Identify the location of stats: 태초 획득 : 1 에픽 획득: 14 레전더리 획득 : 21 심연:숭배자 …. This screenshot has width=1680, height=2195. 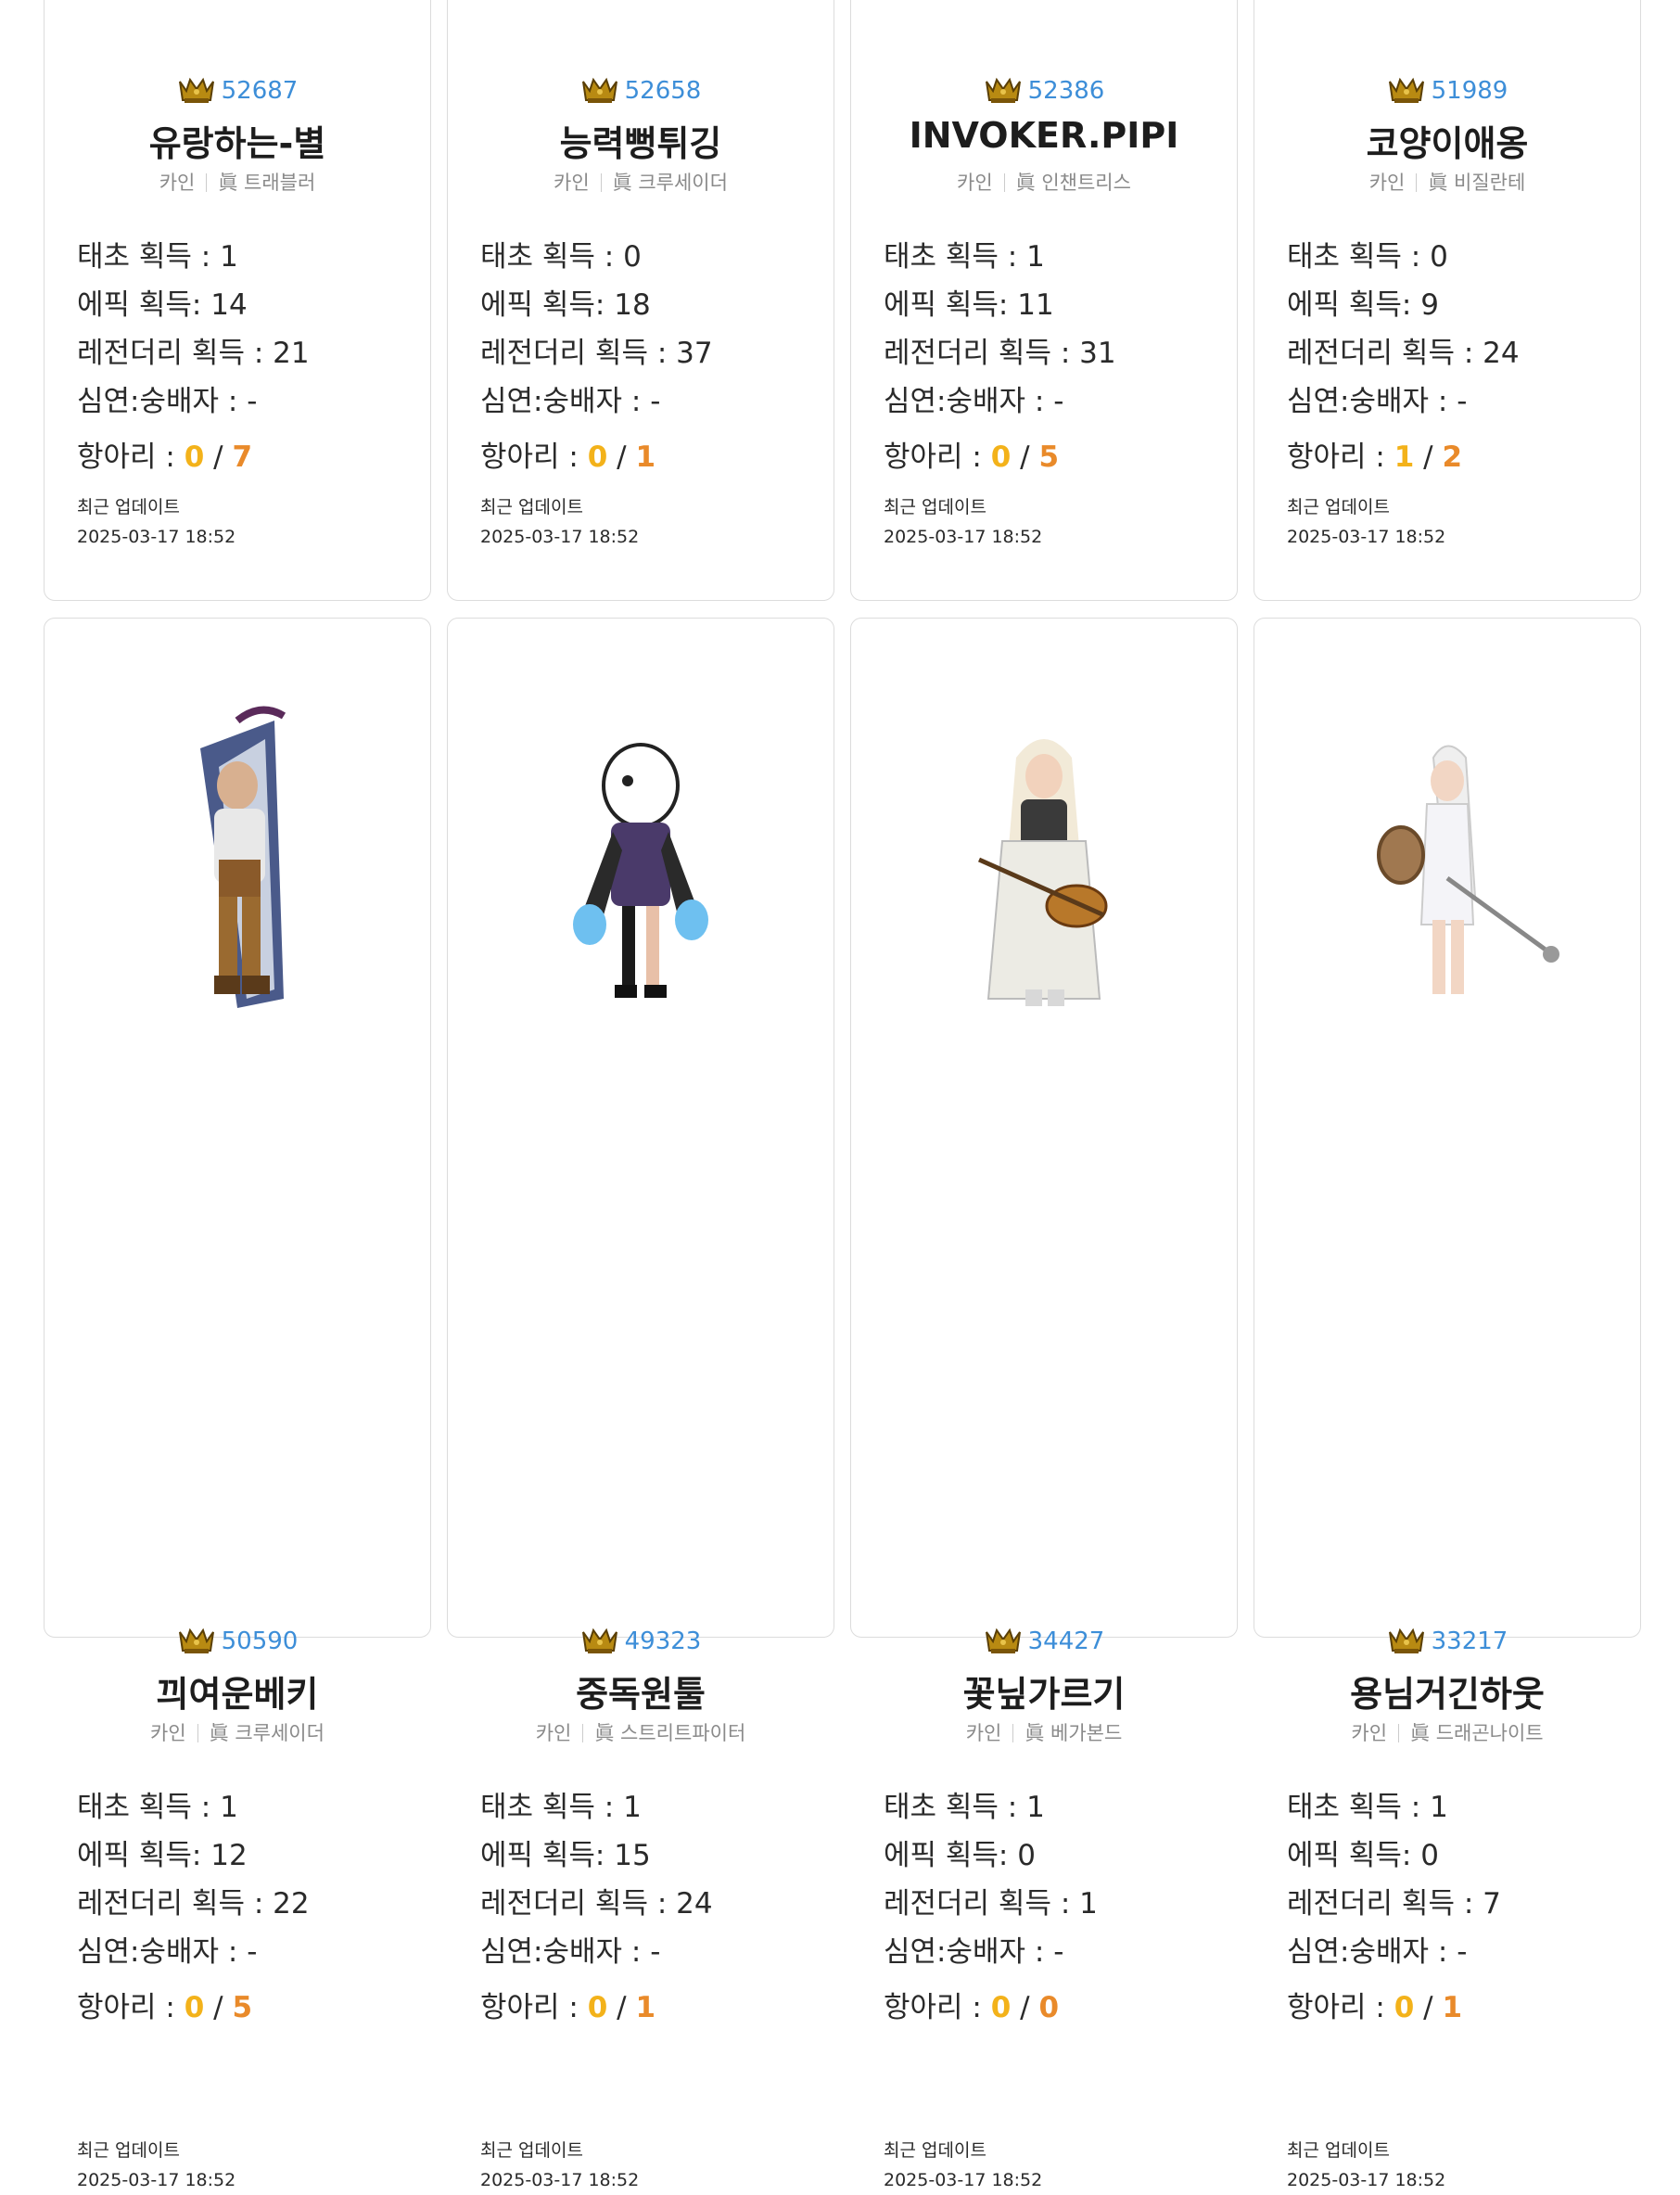
(244, 357).